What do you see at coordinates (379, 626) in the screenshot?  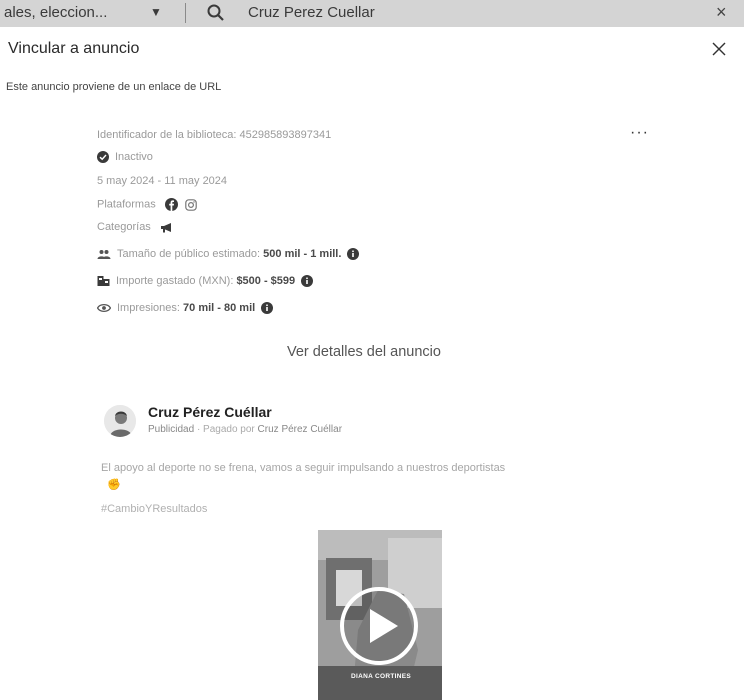 I see `play-icon` at bounding box center [379, 626].